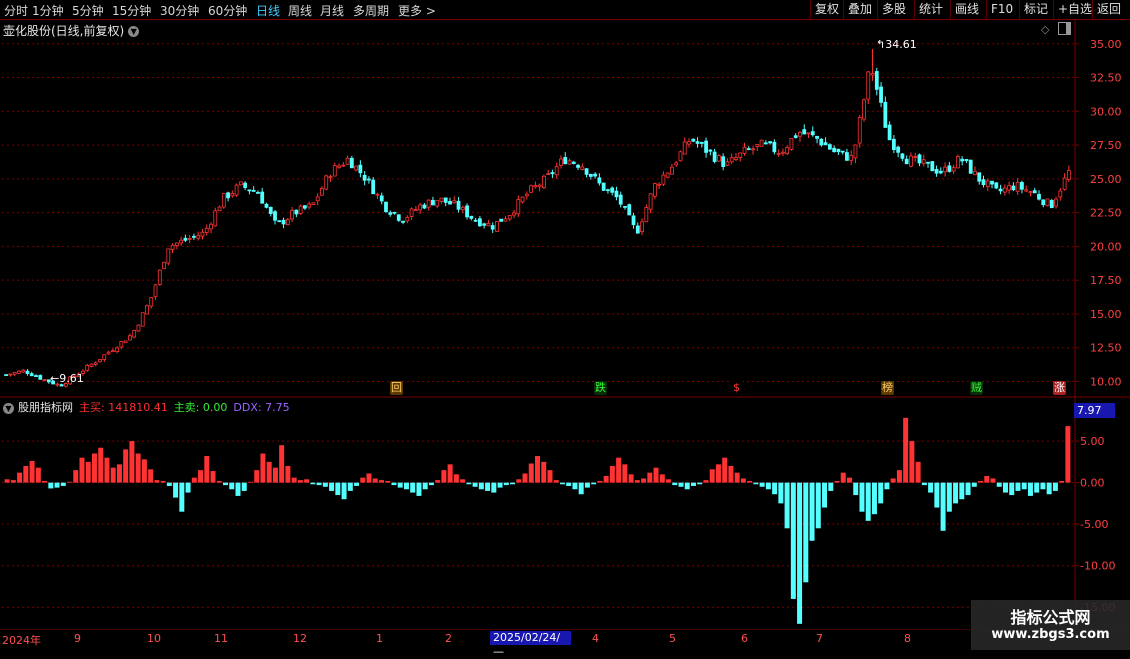  What do you see at coordinates (1045, 29) in the screenshot?
I see `diamond-icon: ◇` at bounding box center [1045, 29].